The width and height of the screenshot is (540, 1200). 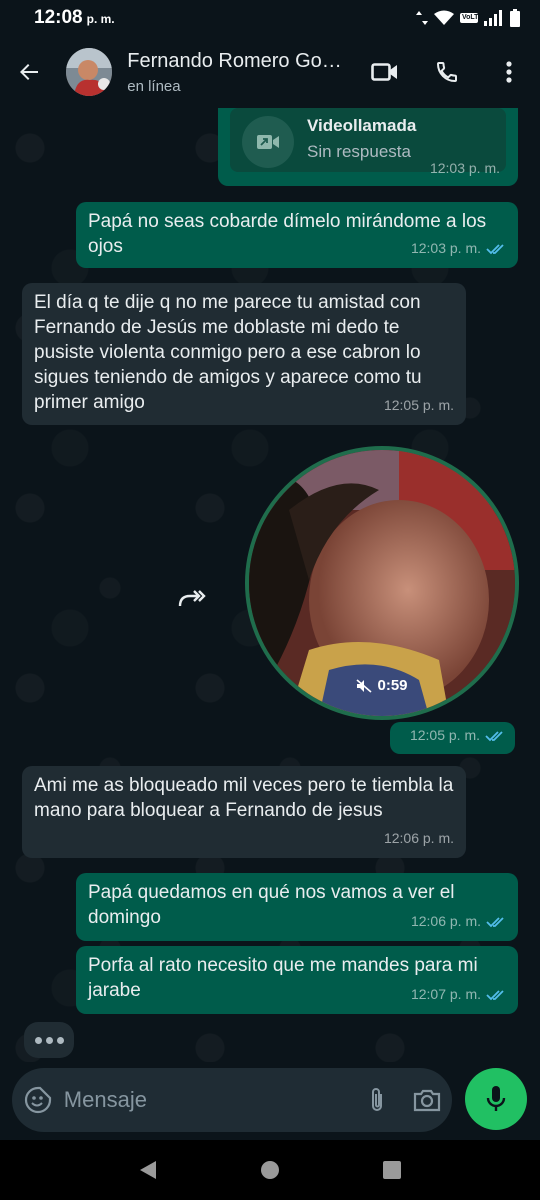 I want to click on attach-button, so click(x=377, y=1100).